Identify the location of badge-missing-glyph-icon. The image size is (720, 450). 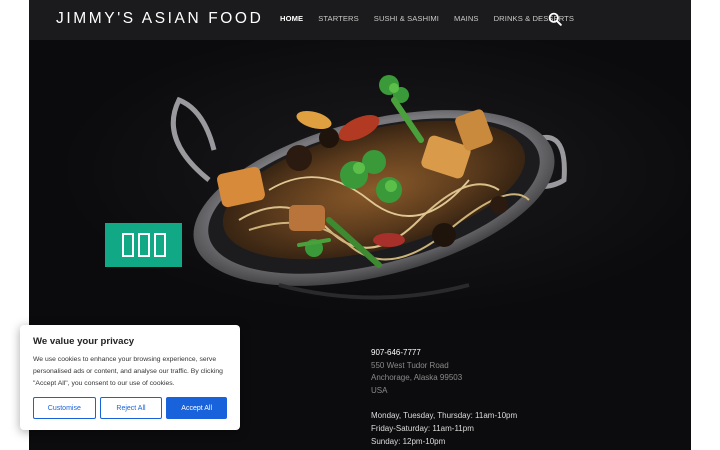
(143, 245).